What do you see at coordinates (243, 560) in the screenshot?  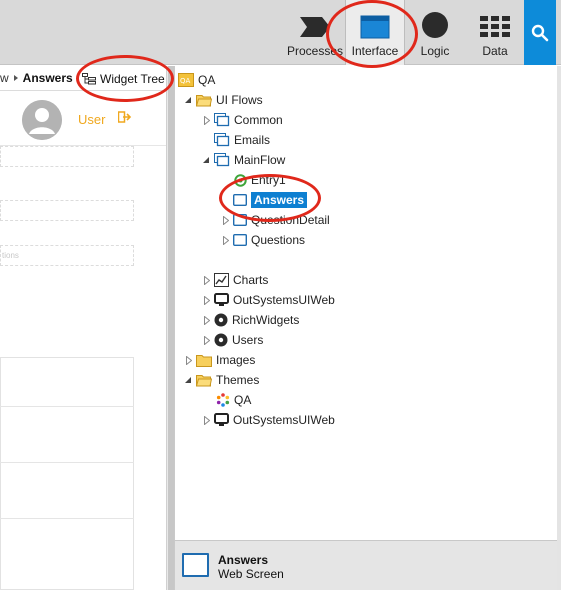 I see `status-title: Answers` at bounding box center [243, 560].